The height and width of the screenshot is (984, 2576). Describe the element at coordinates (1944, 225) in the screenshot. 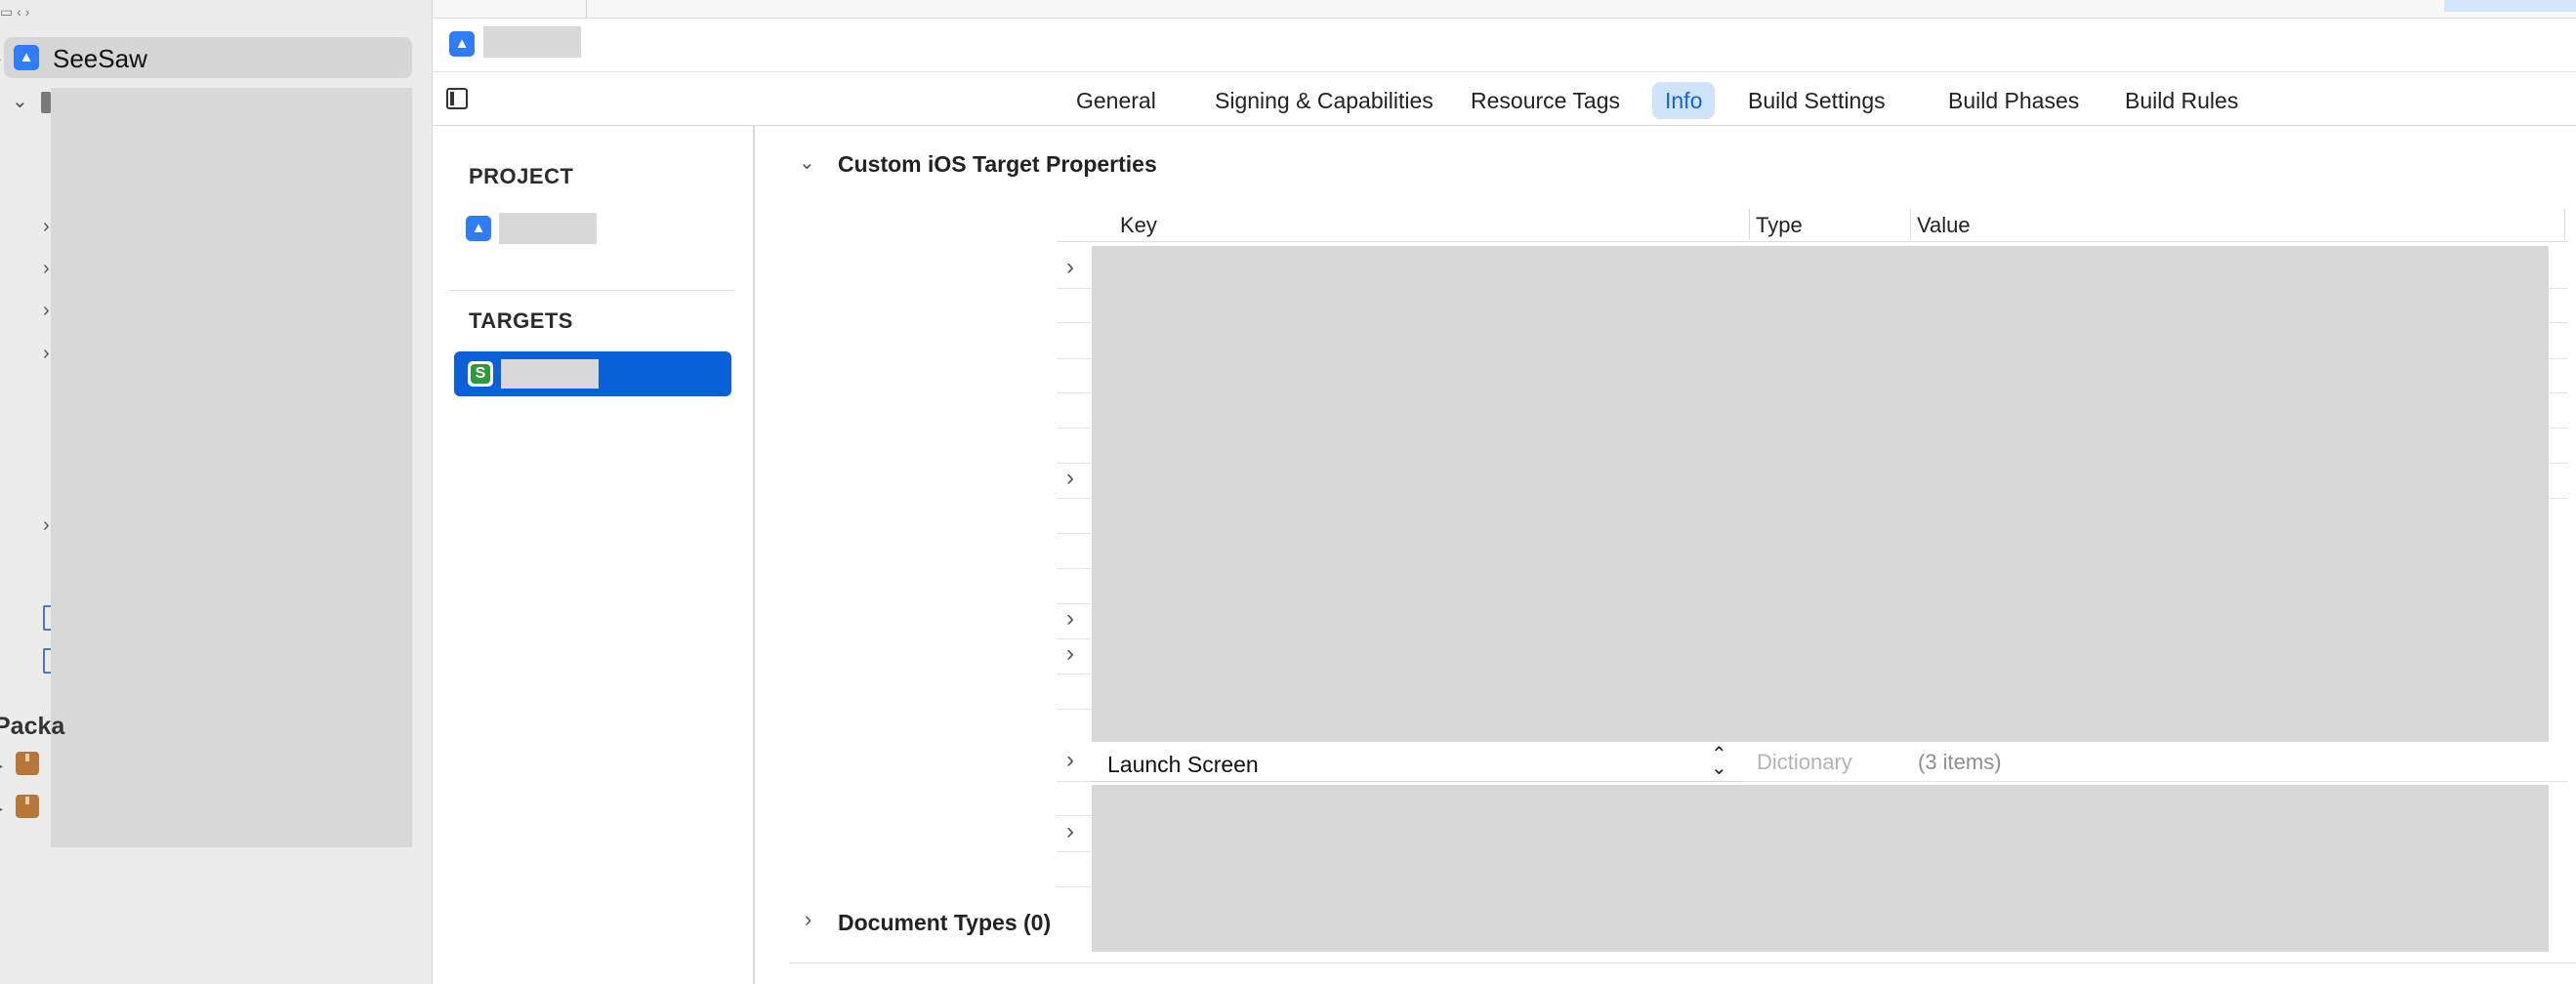

I see `column-header-value: Value` at that location.